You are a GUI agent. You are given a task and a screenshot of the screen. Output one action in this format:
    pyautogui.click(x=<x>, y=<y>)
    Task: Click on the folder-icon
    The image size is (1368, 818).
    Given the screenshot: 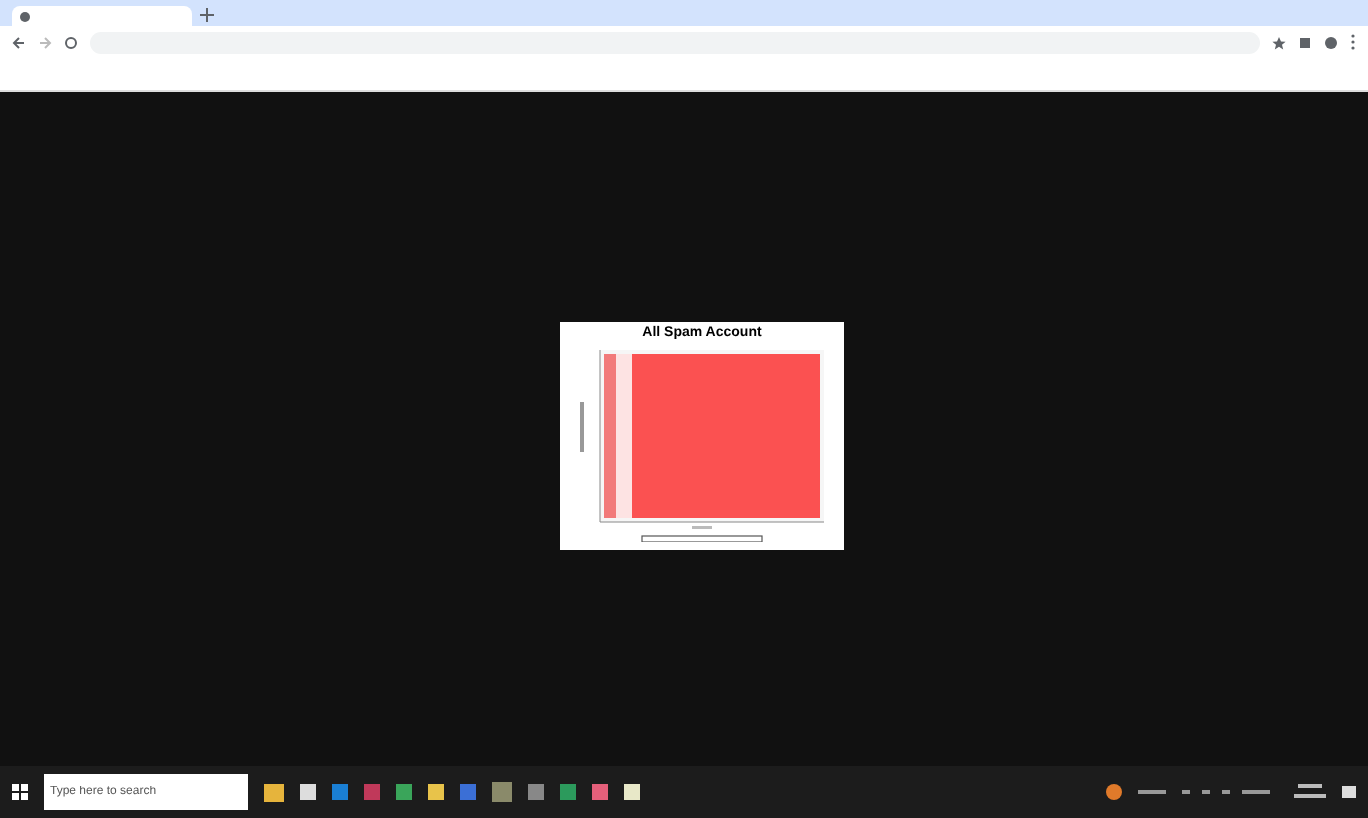 What is the action you would take?
    pyautogui.click(x=274, y=792)
    